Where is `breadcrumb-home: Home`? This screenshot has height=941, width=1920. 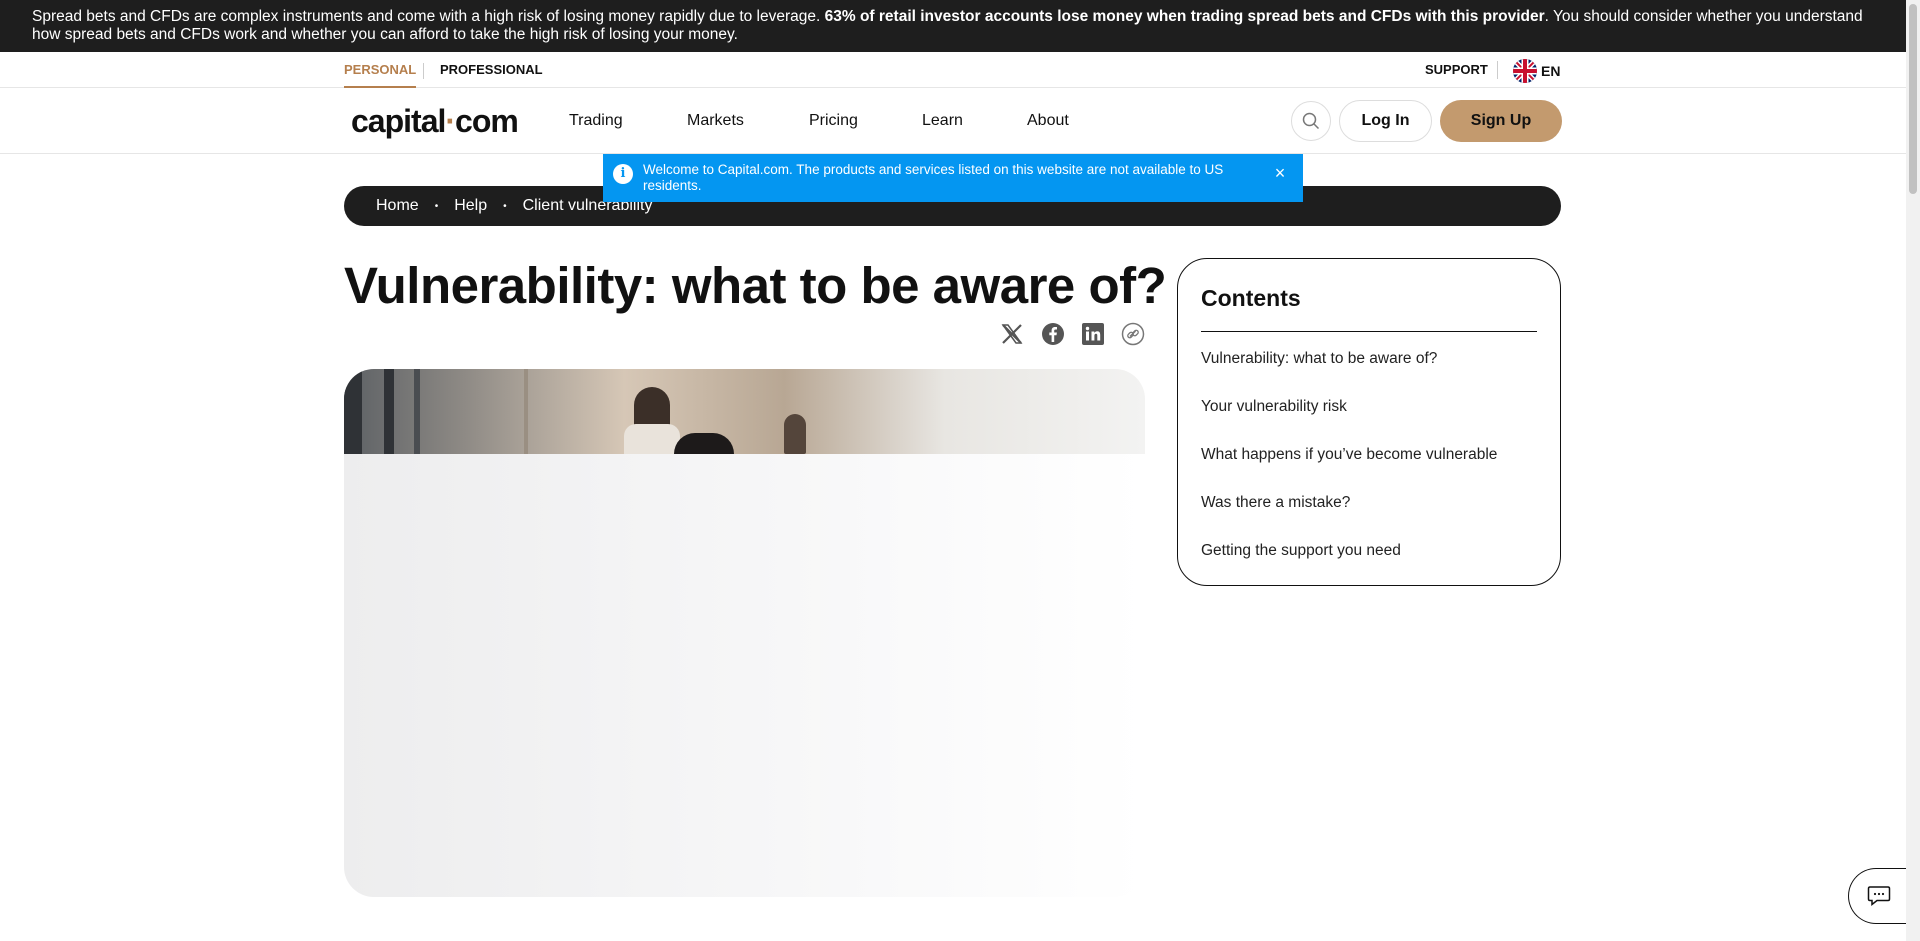
breadcrumb-home: Home is located at coordinates (397, 206).